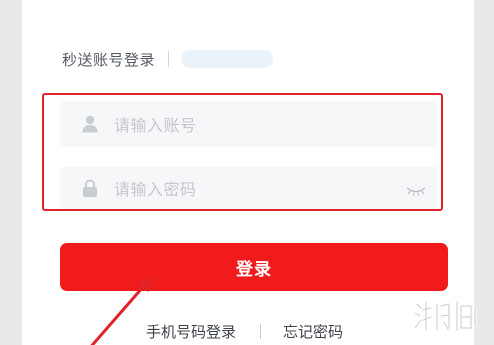  Describe the element at coordinates (261, 331) in the screenshot. I see `footer-divider` at that location.